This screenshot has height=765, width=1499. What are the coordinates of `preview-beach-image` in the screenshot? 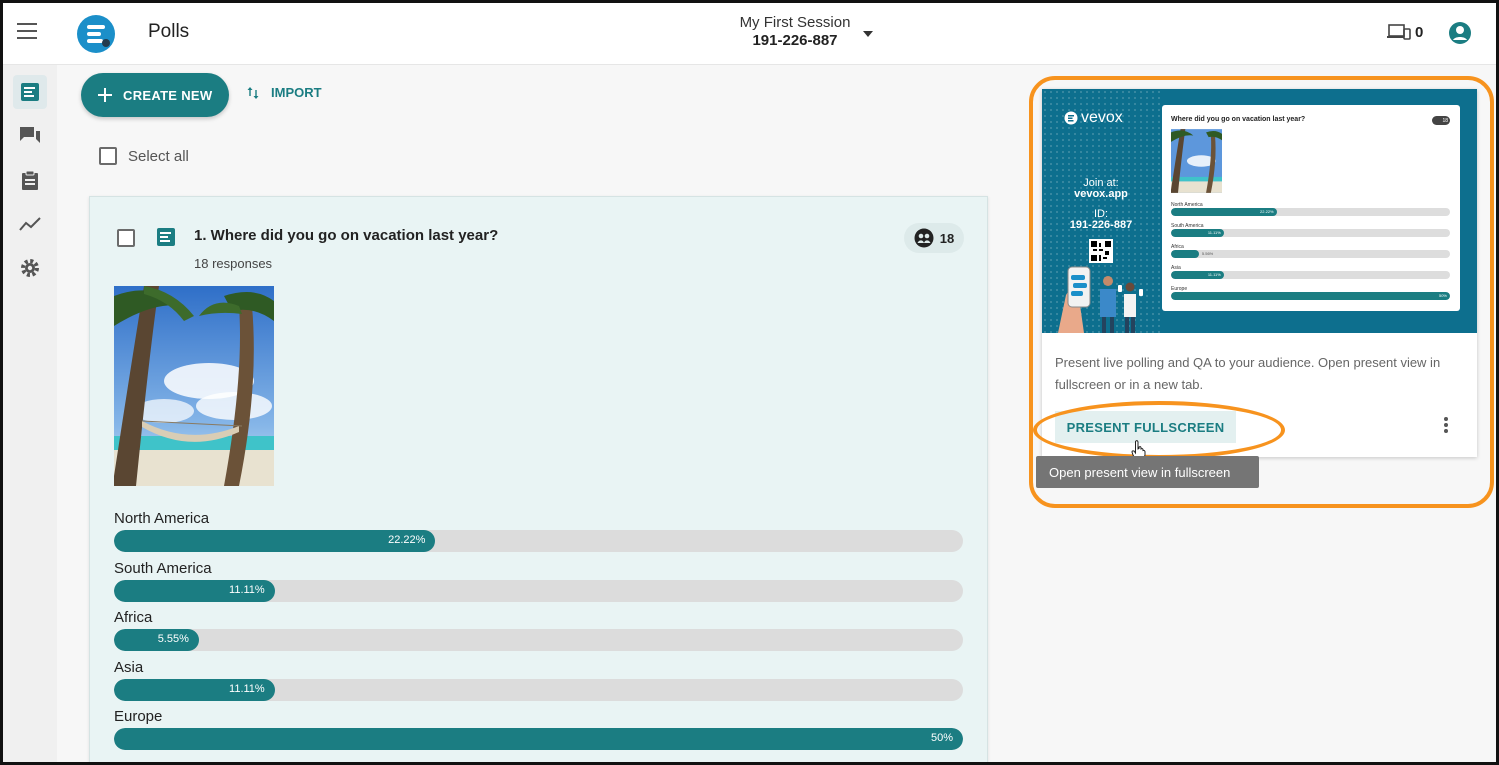 It's located at (1196, 161).